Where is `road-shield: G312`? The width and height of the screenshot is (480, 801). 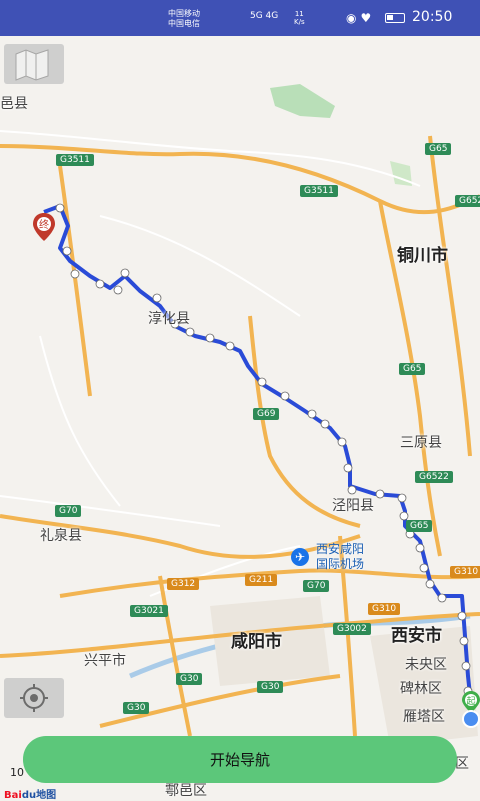
road-shield: G312 is located at coordinates (183, 584).